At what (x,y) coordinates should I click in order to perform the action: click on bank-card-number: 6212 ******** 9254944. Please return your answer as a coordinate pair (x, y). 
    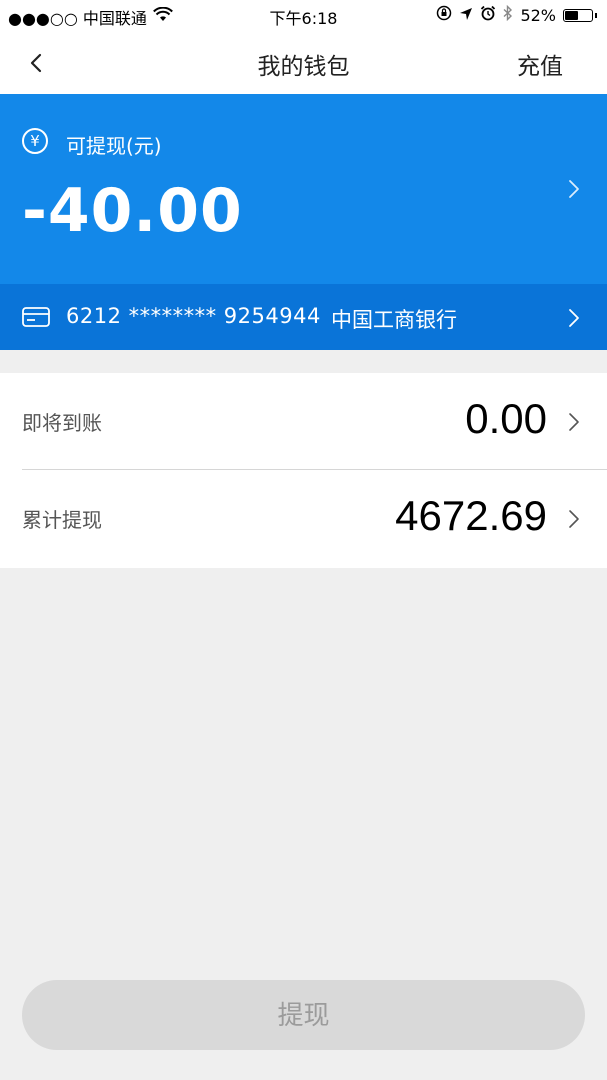
    Looking at the image, I should click on (193, 316).